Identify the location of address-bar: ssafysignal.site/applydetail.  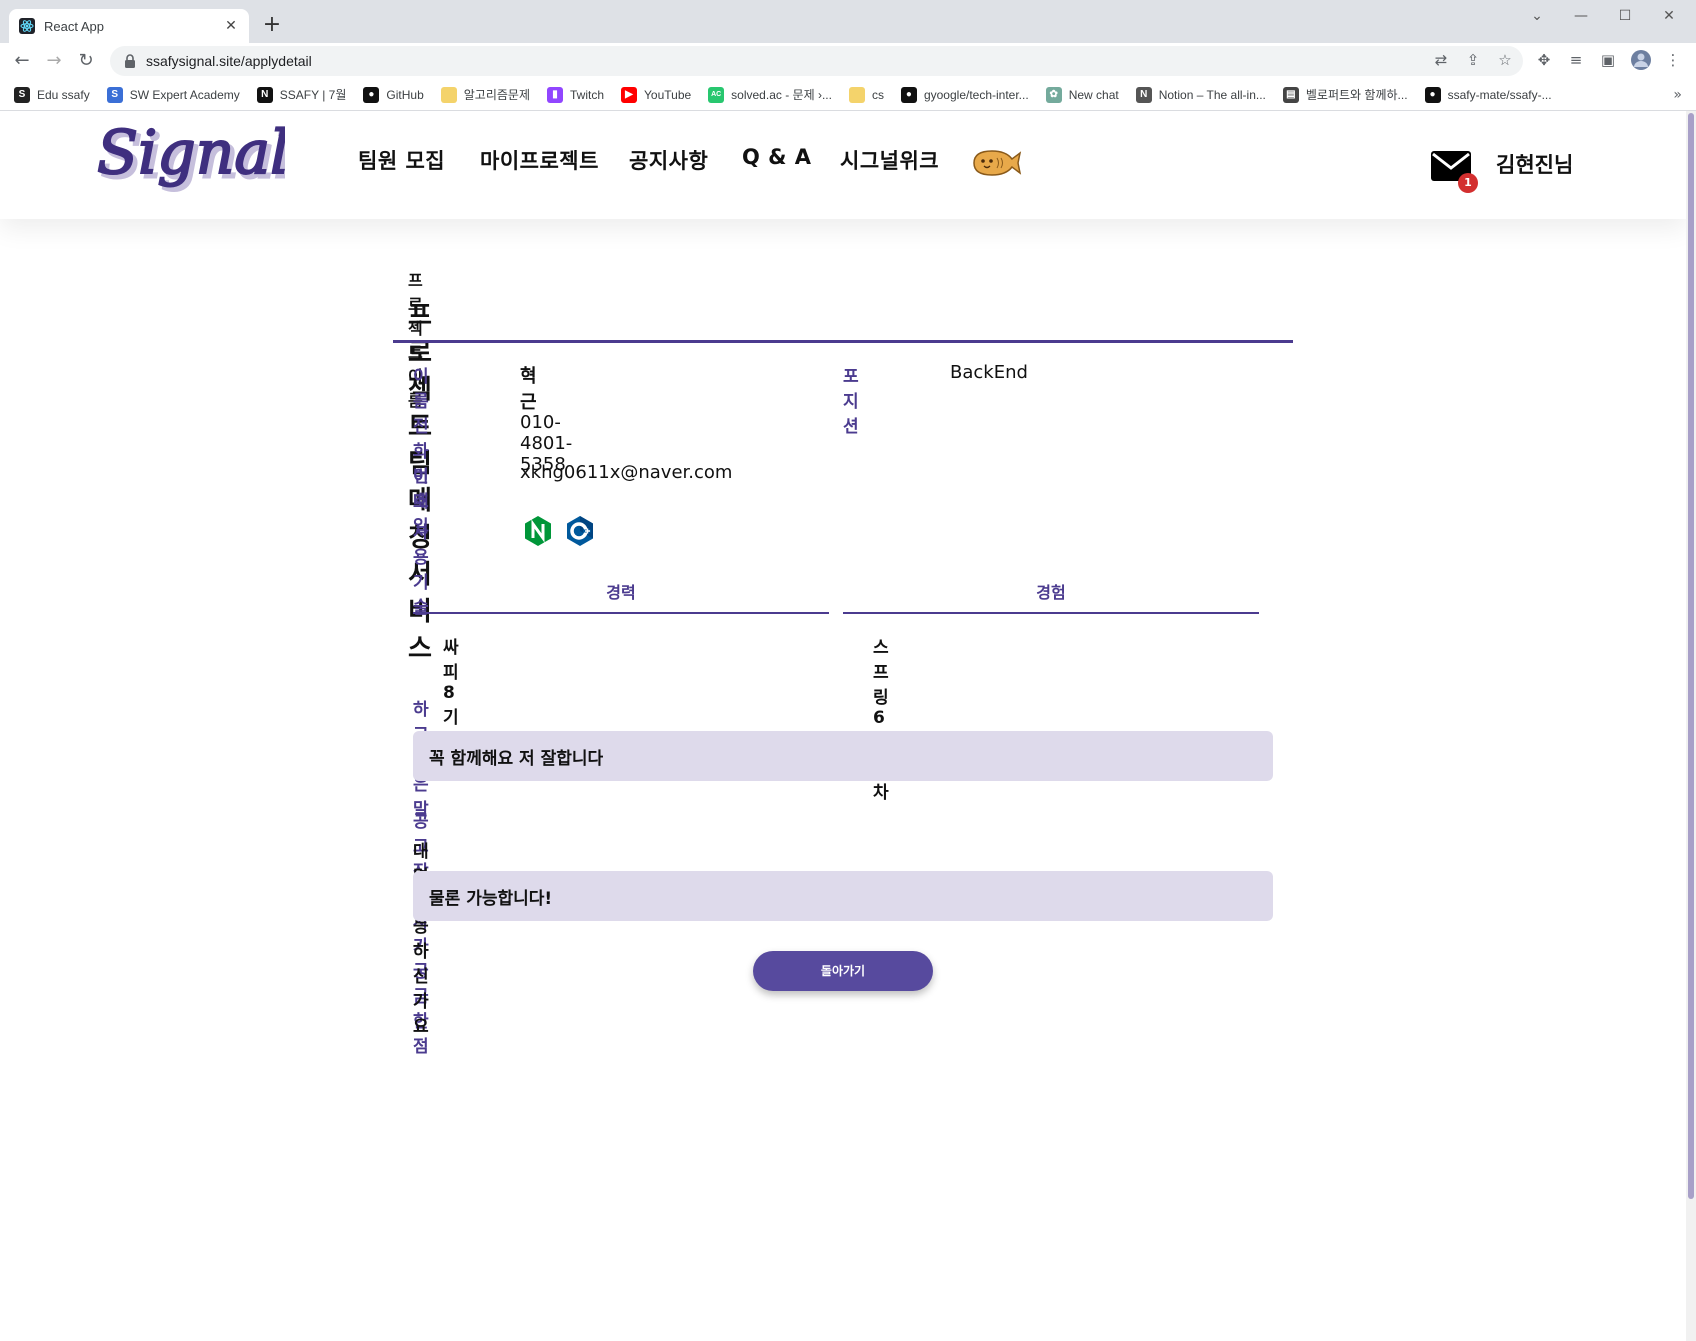
(816, 61).